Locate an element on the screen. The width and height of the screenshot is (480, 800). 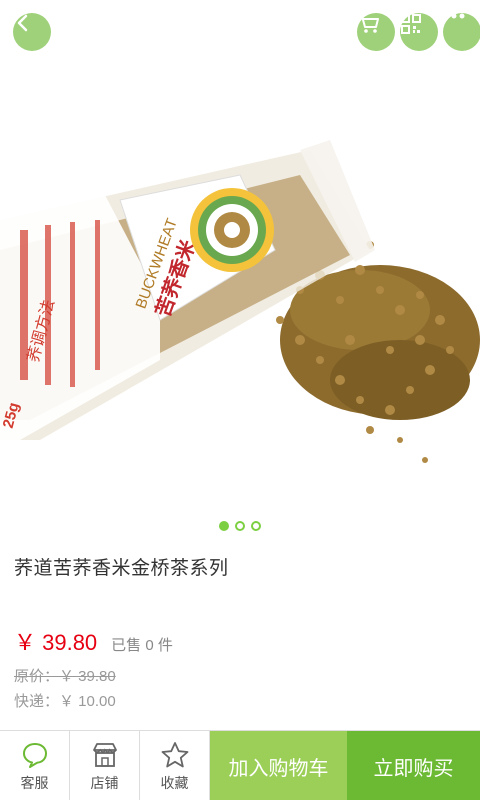
cart-button is located at coordinates (376, 32).